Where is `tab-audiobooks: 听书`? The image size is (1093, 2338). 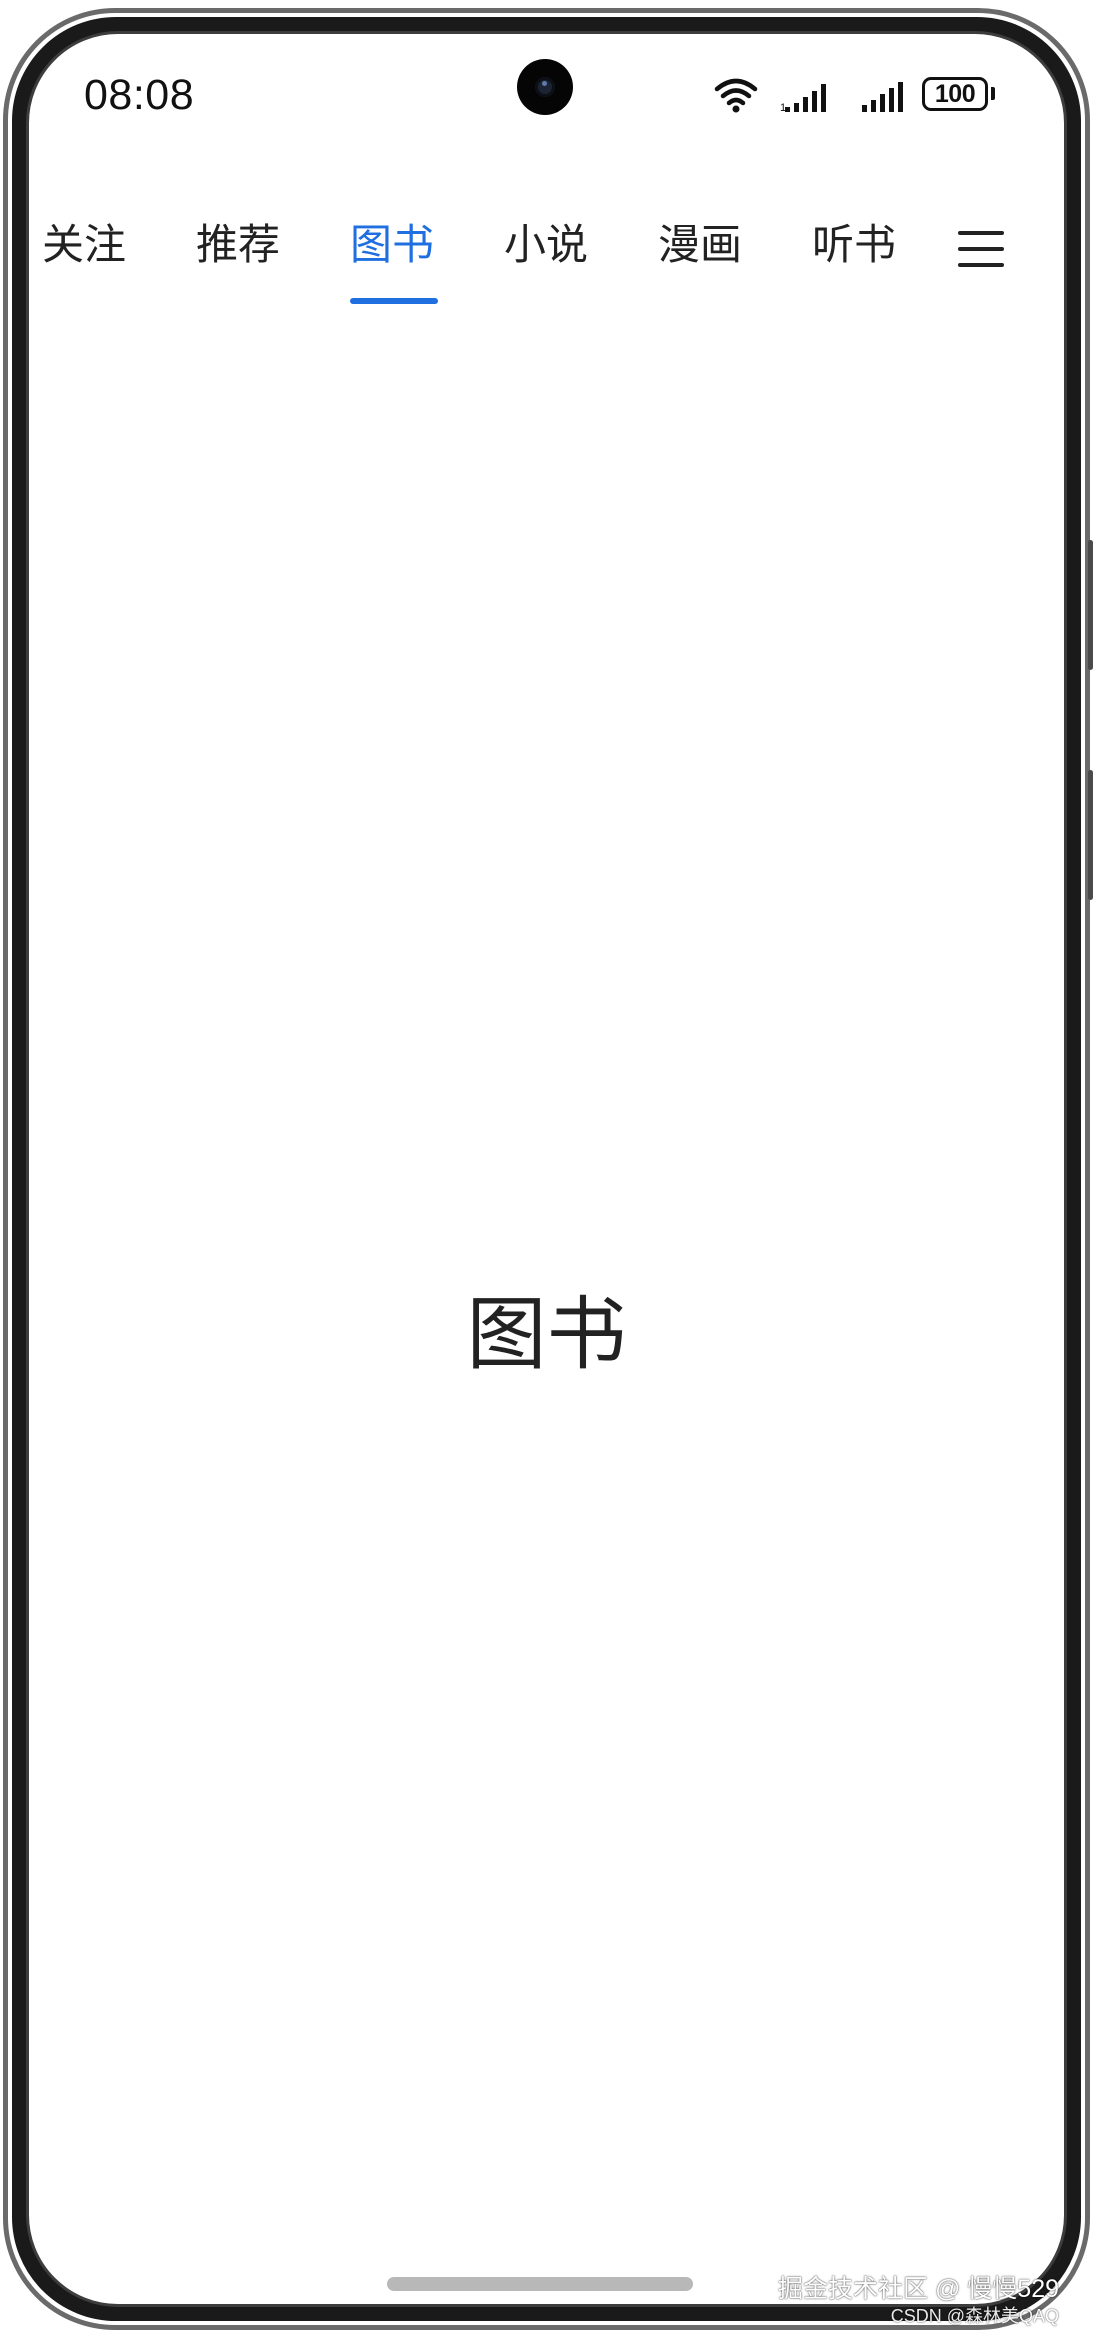
tab-audiobooks: 听书 is located at coordinates (854, 245).